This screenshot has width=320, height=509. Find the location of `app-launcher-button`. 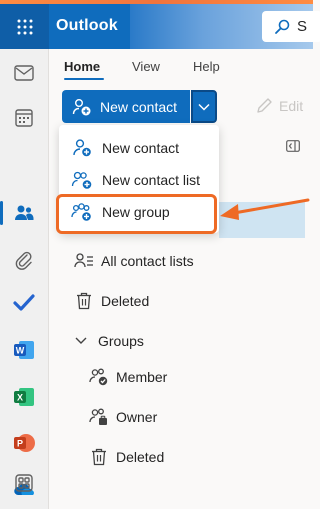

app-launcher-button is located at coordinates (24, 26).